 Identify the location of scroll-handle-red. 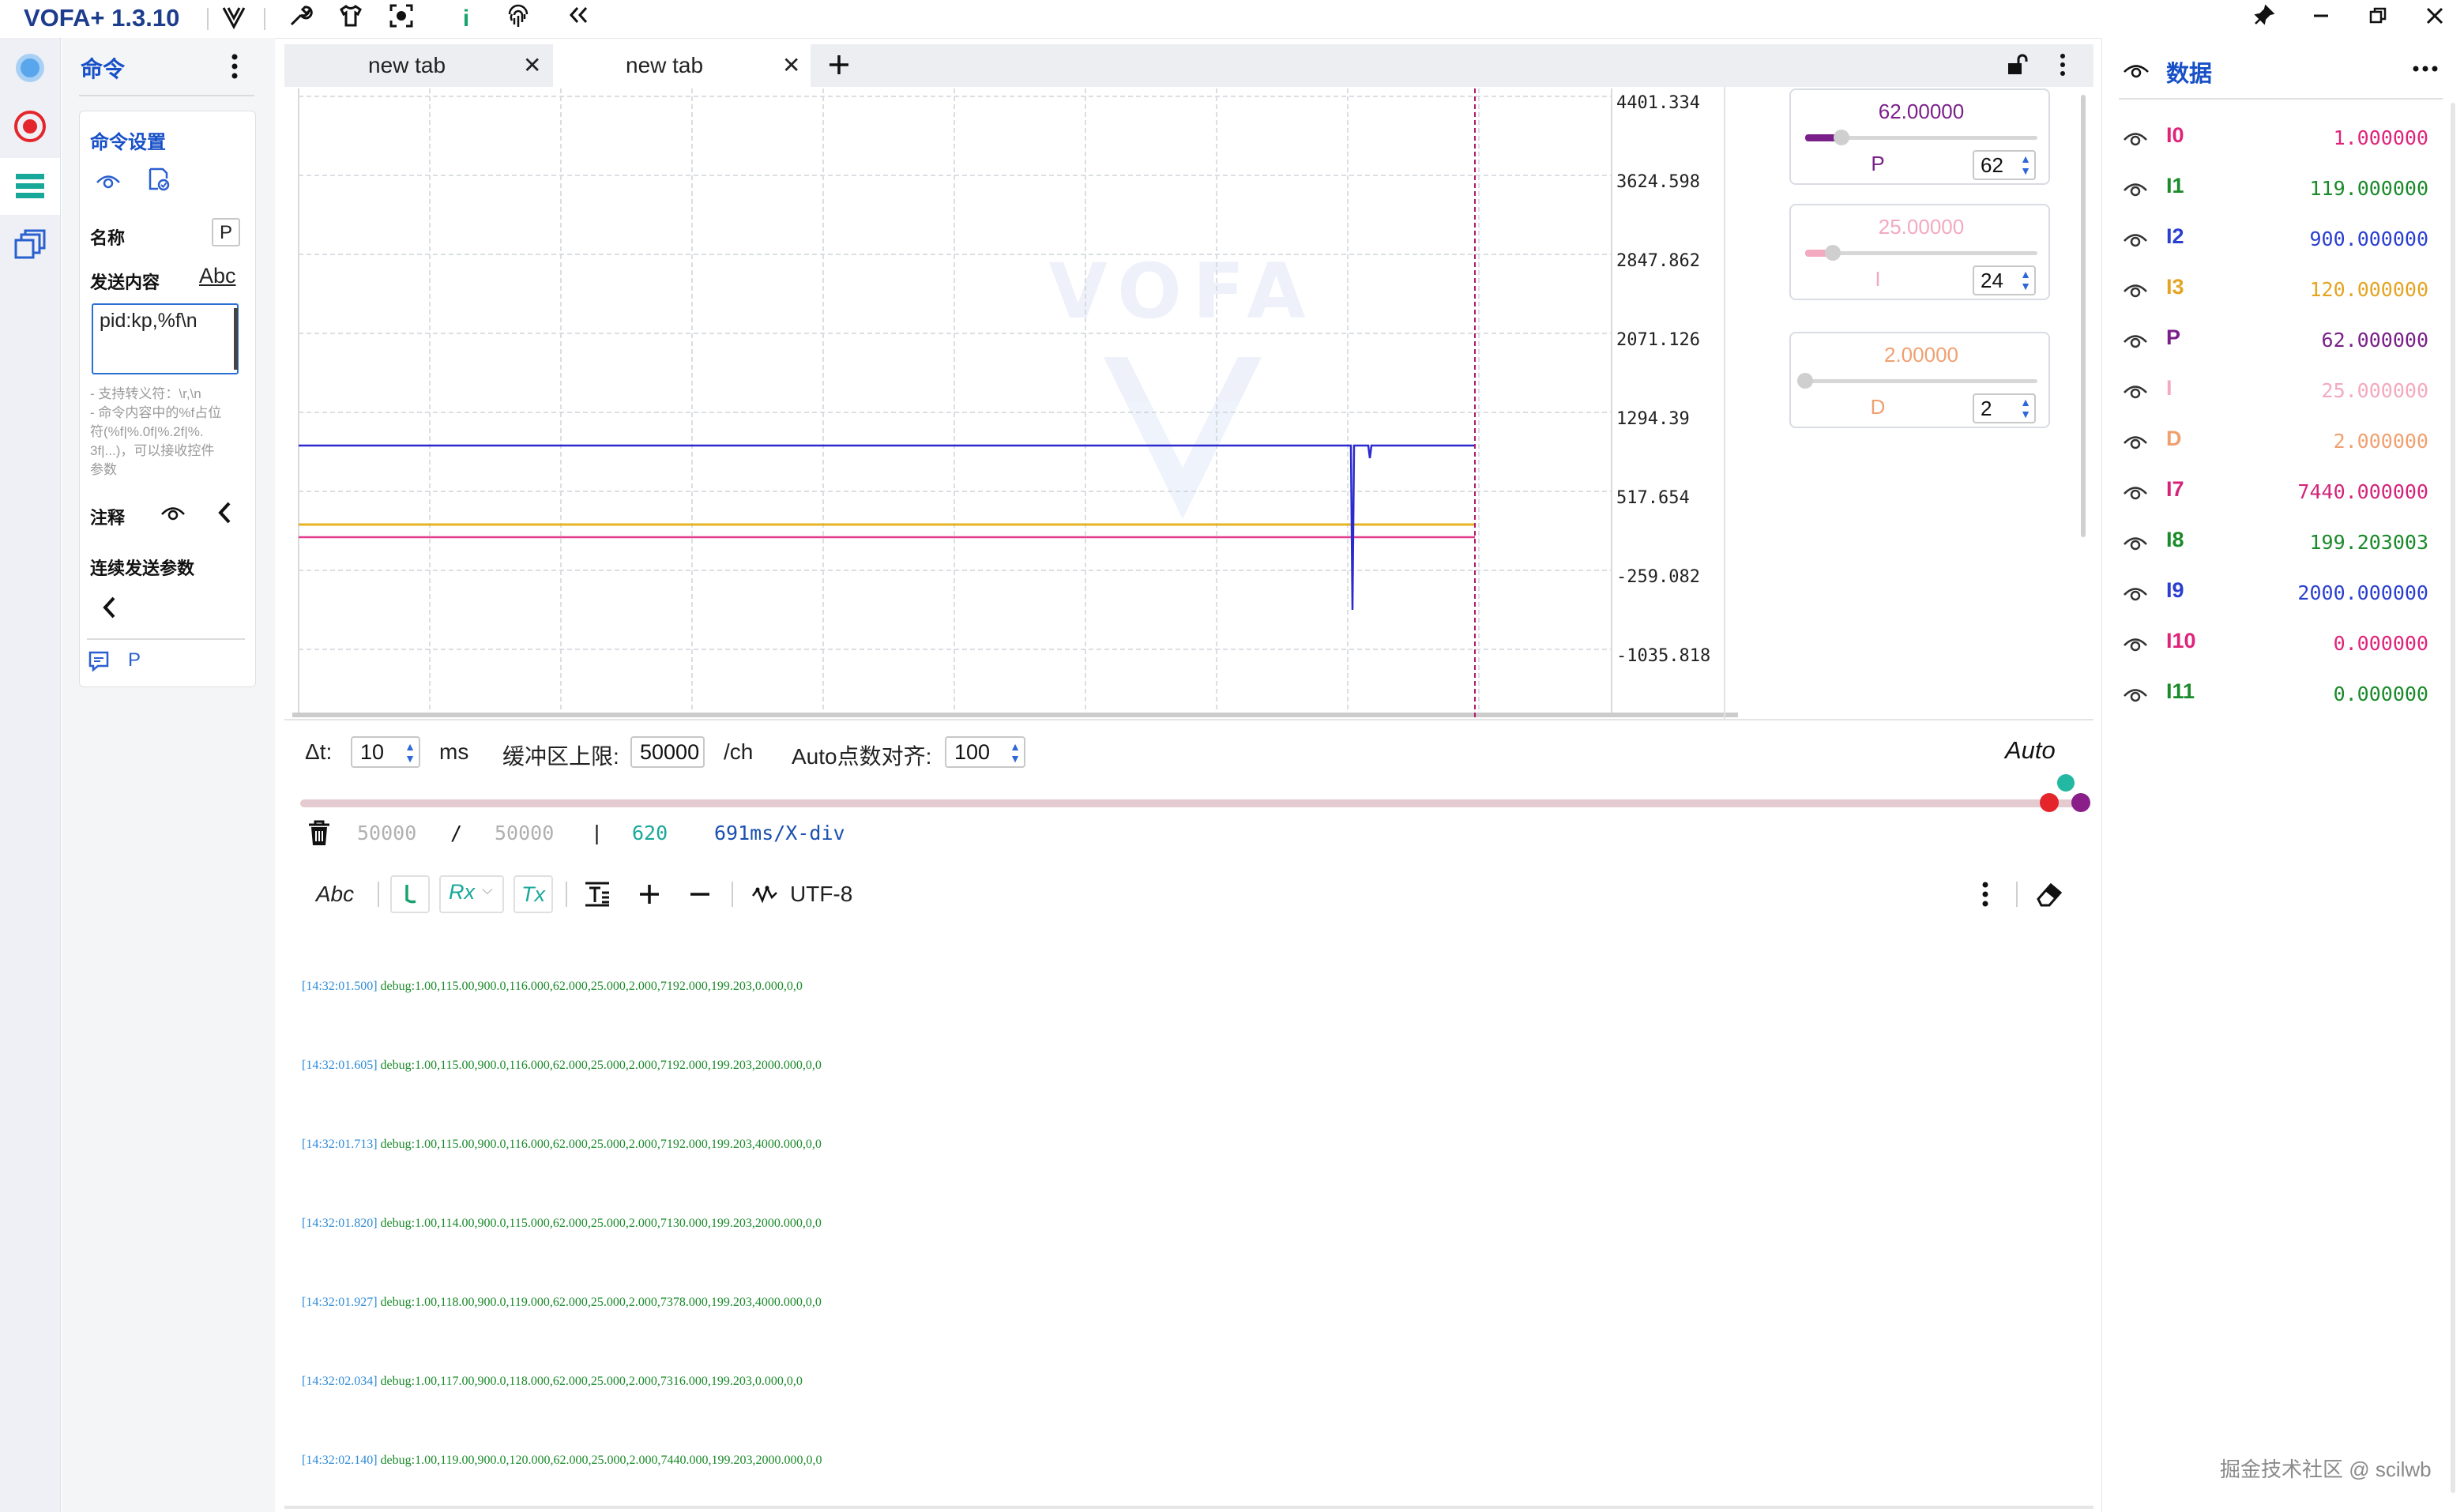
(2049, 802).